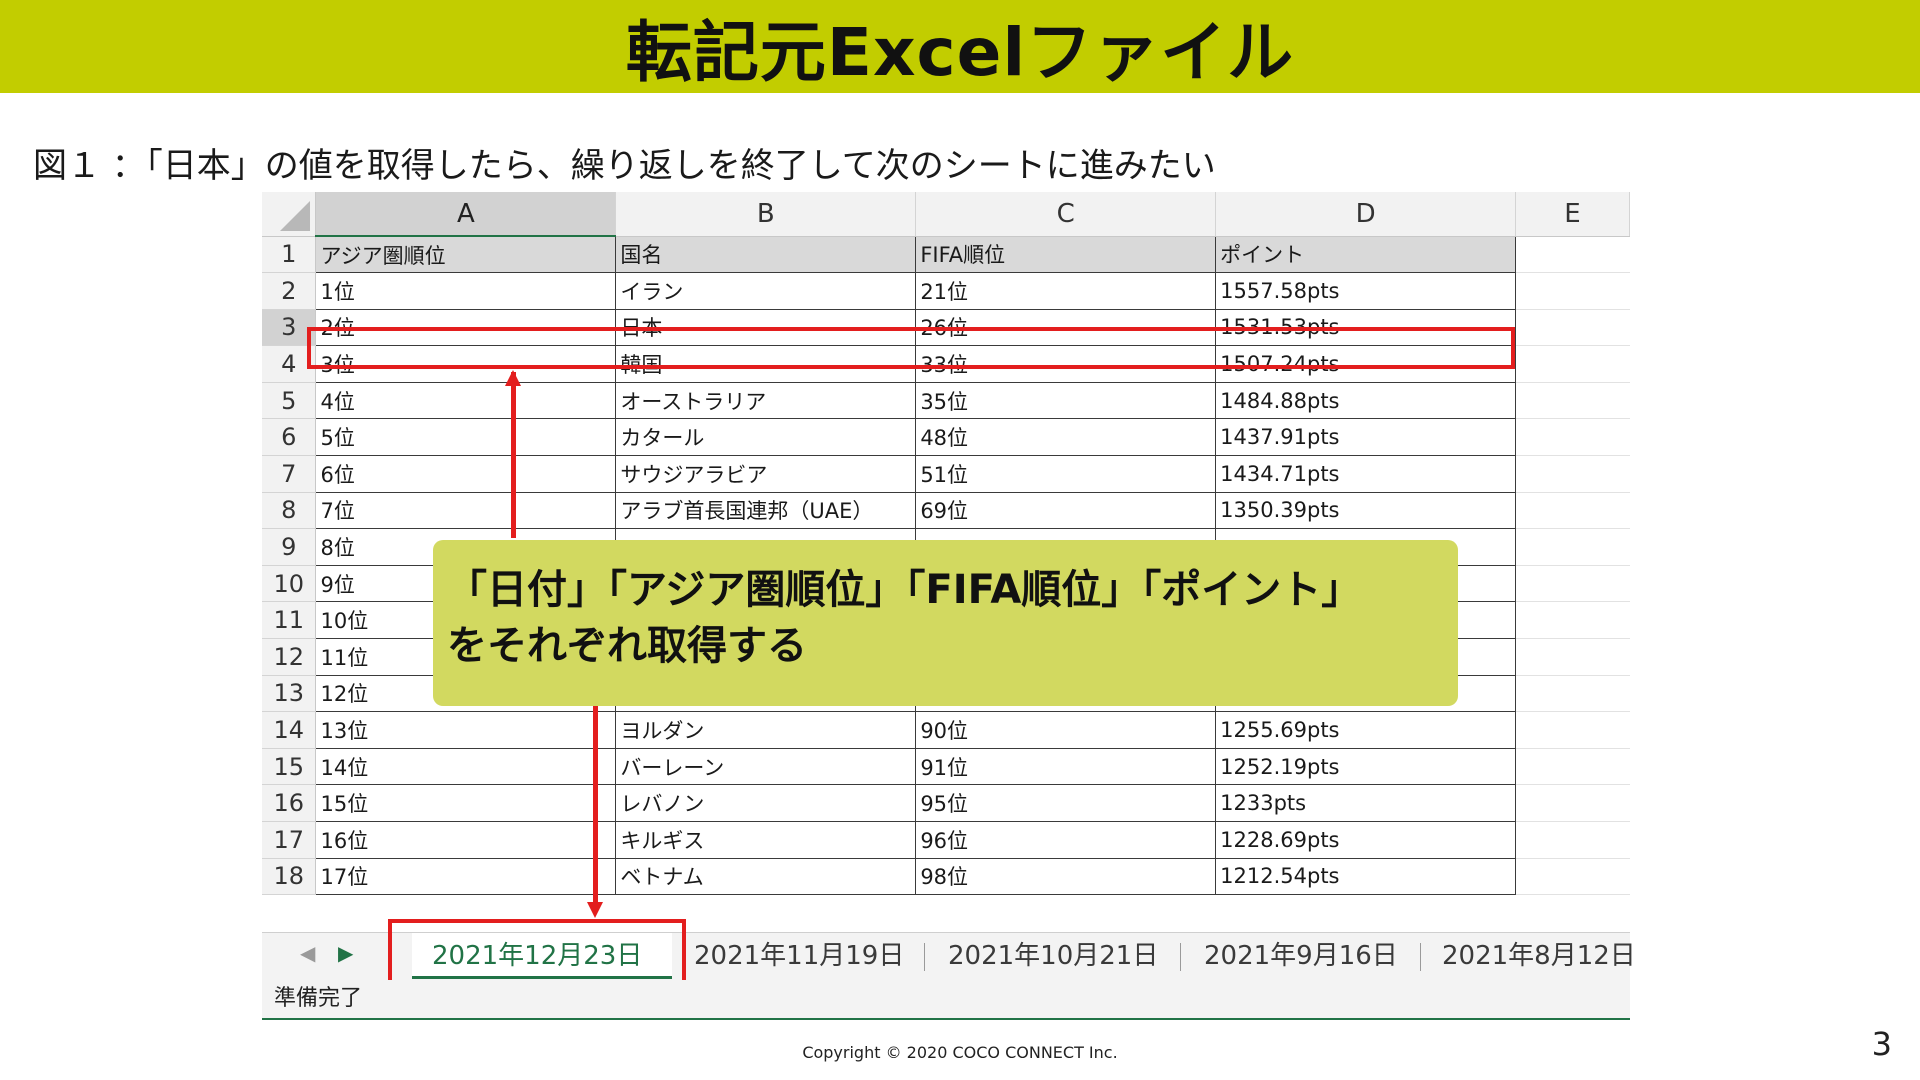 Image resolution: width=1920 pixels, height=1080 pixels. Describe the element at coordinates (1366, 254) in the screenshot. I see `cell-d: ポイント` at that location.